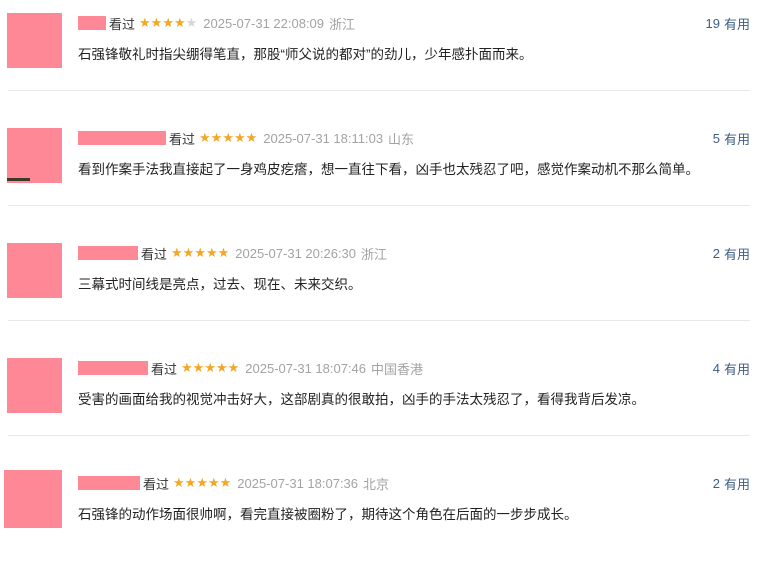 This screenshot has width=760, height=588. I want to click on review-location: 山东, so click(401, 139).